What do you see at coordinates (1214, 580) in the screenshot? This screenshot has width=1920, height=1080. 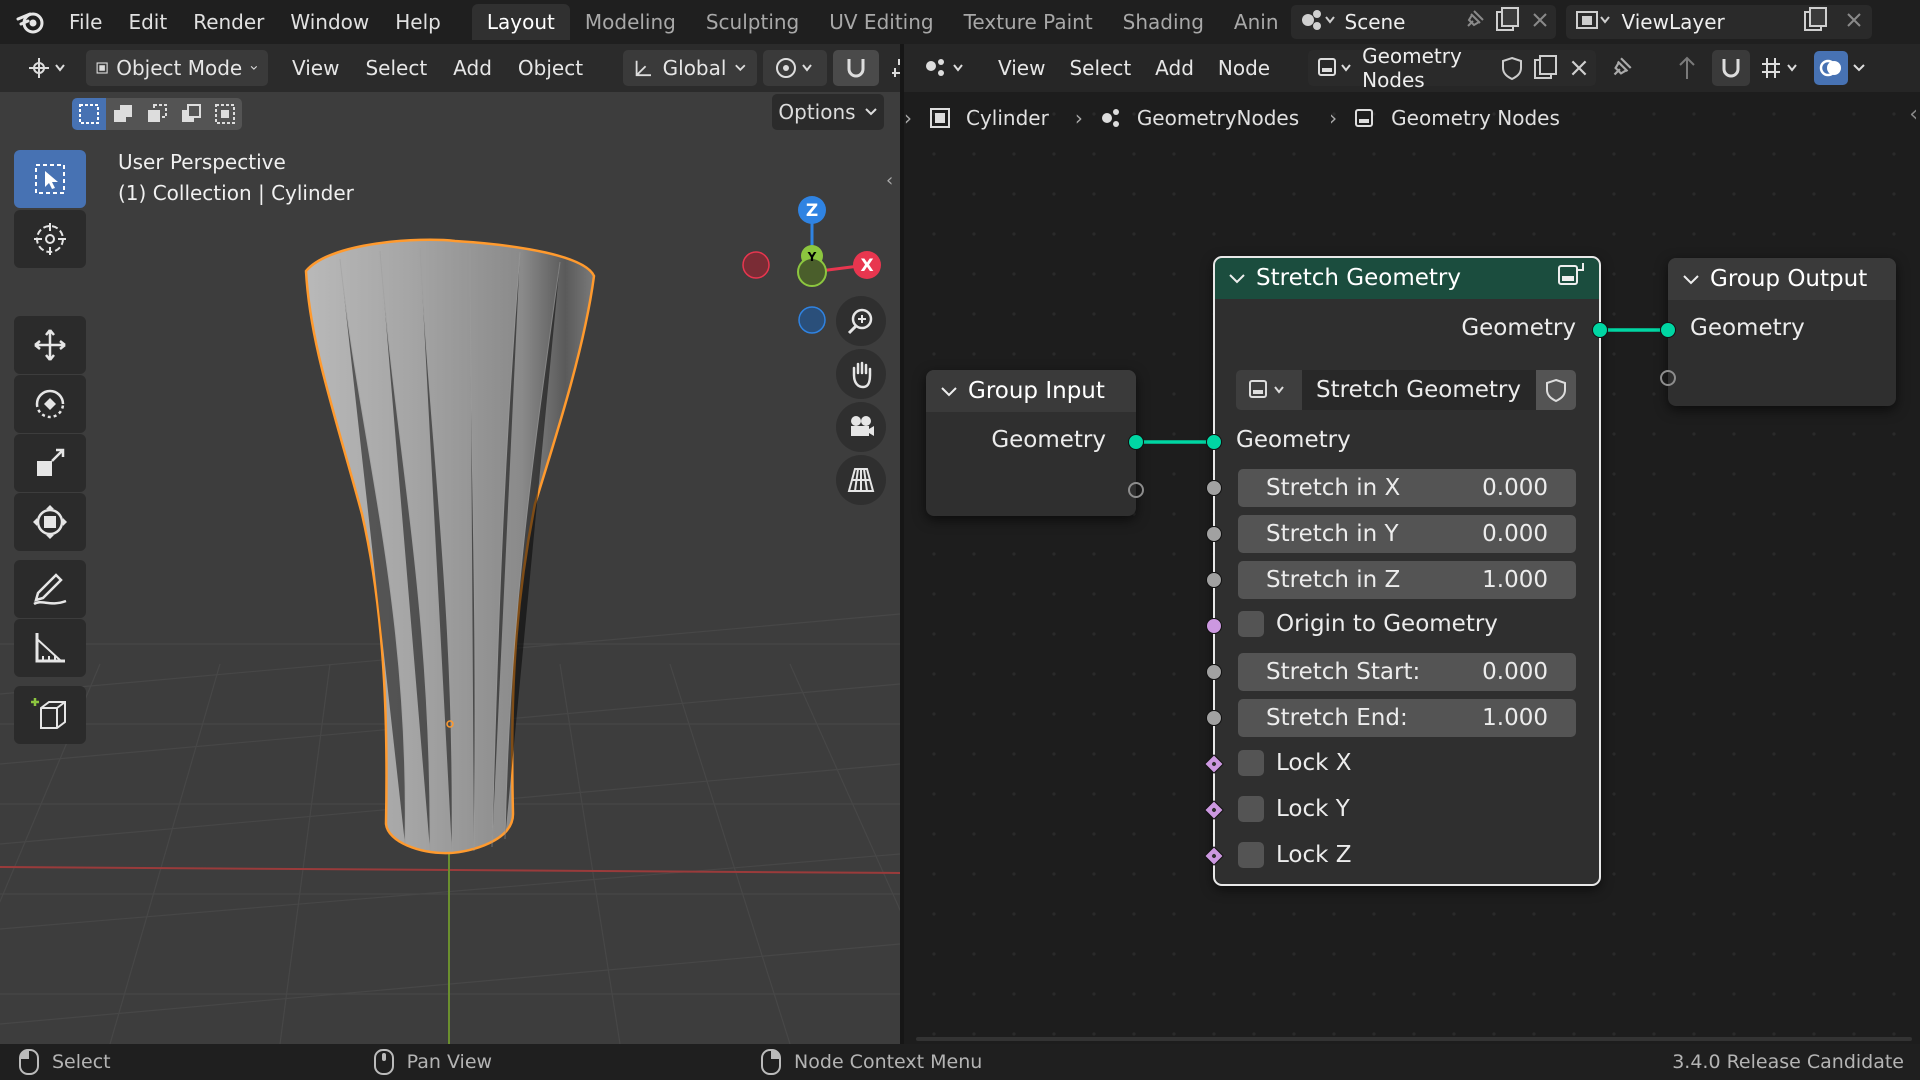 I see `stretch-z-socket` at bounding box center [1214, 580].